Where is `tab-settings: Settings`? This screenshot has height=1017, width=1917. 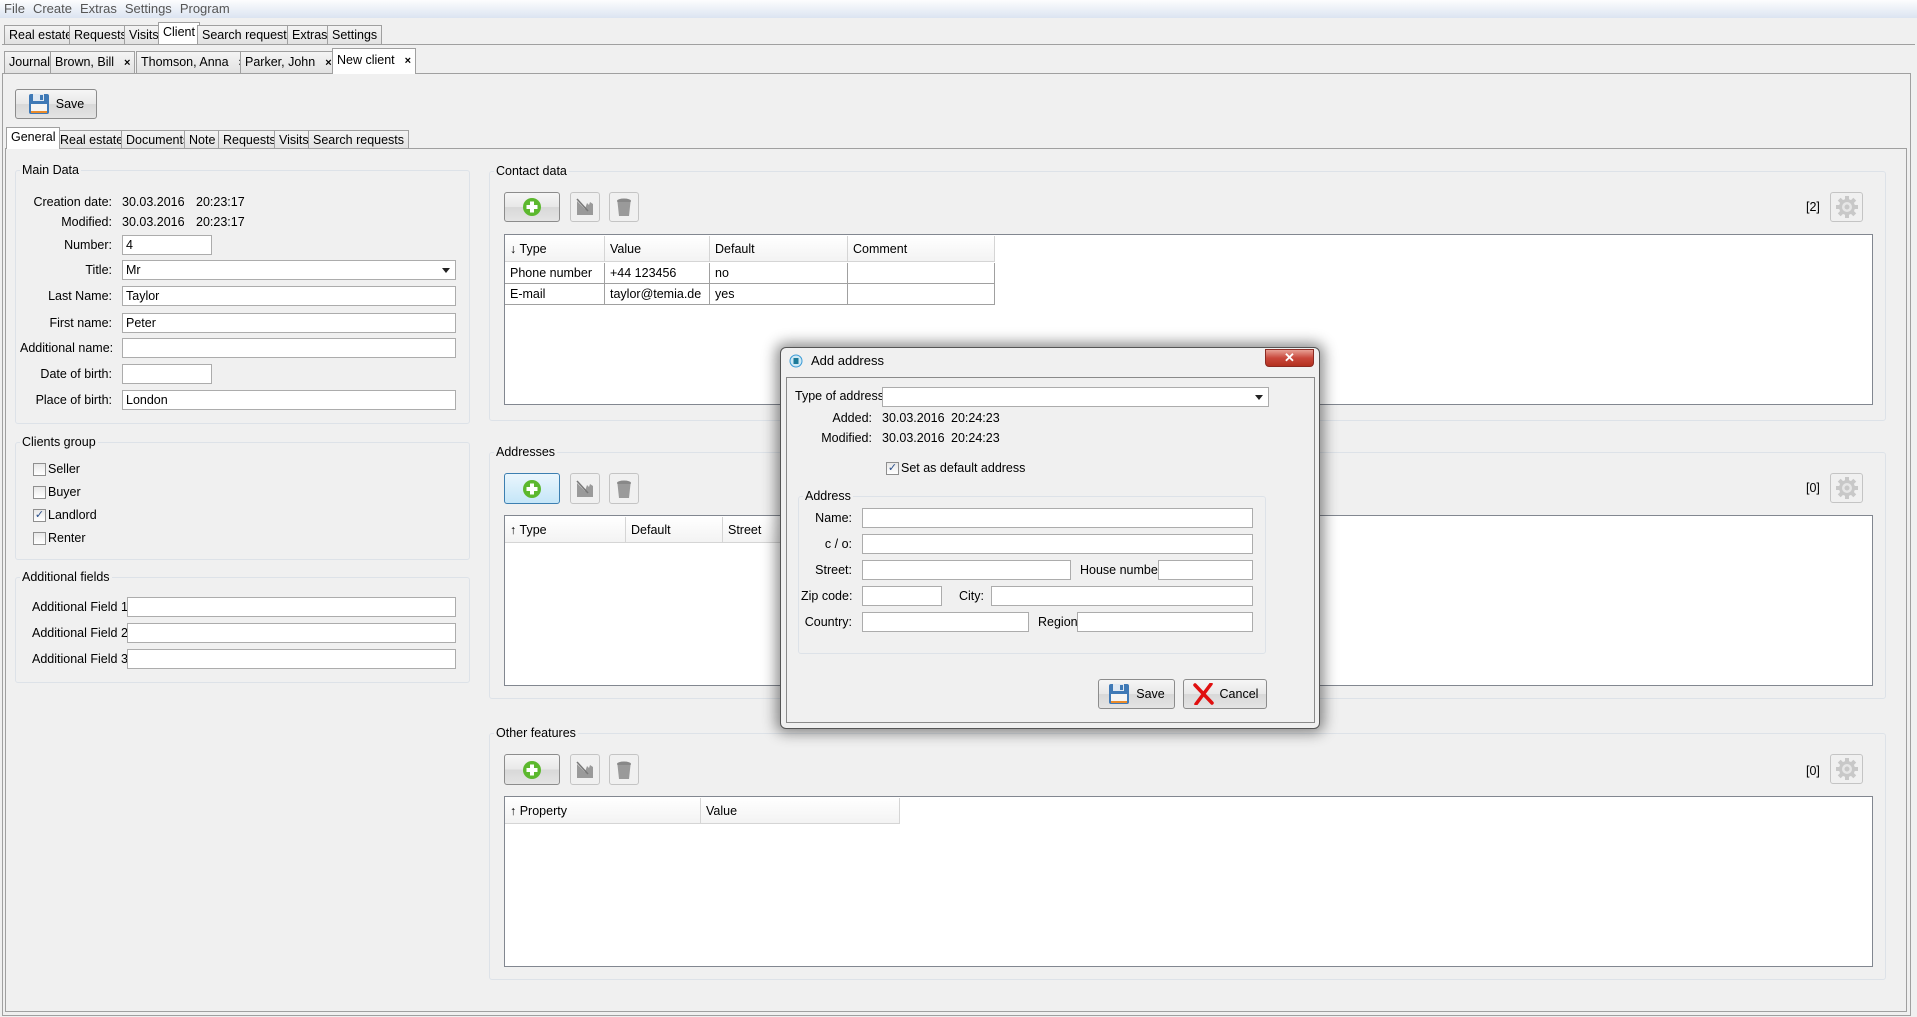
tab-settings: Settings is located at coordinates (355, 34).